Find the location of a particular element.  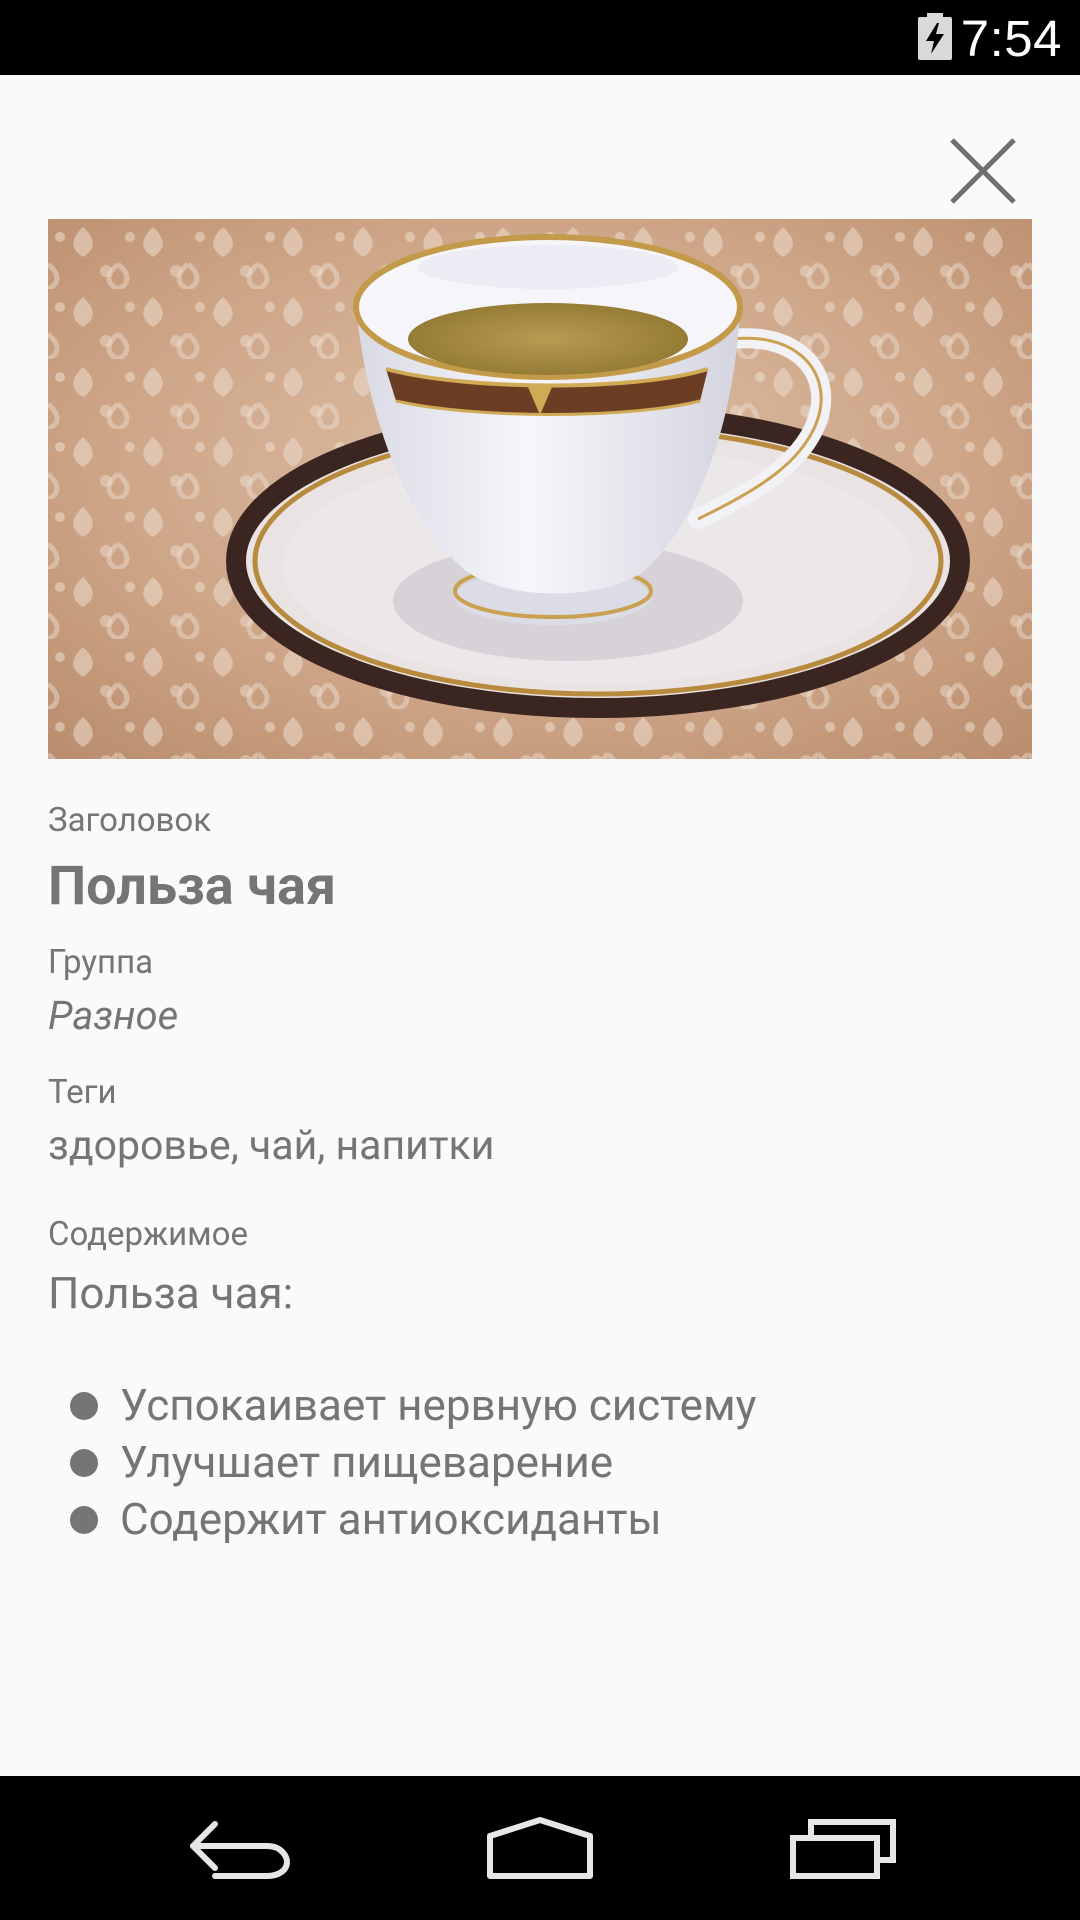

recents-icon is located at coordinates (843, 1849).